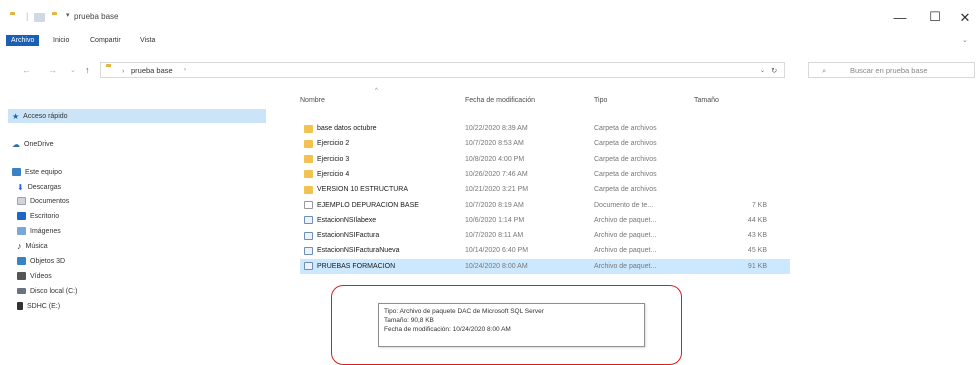 The height and width of the screenshot is (365, 977). Describe the element at coordinates (20, 306) in the screenshot. I see `sdcard-icon` at that location.